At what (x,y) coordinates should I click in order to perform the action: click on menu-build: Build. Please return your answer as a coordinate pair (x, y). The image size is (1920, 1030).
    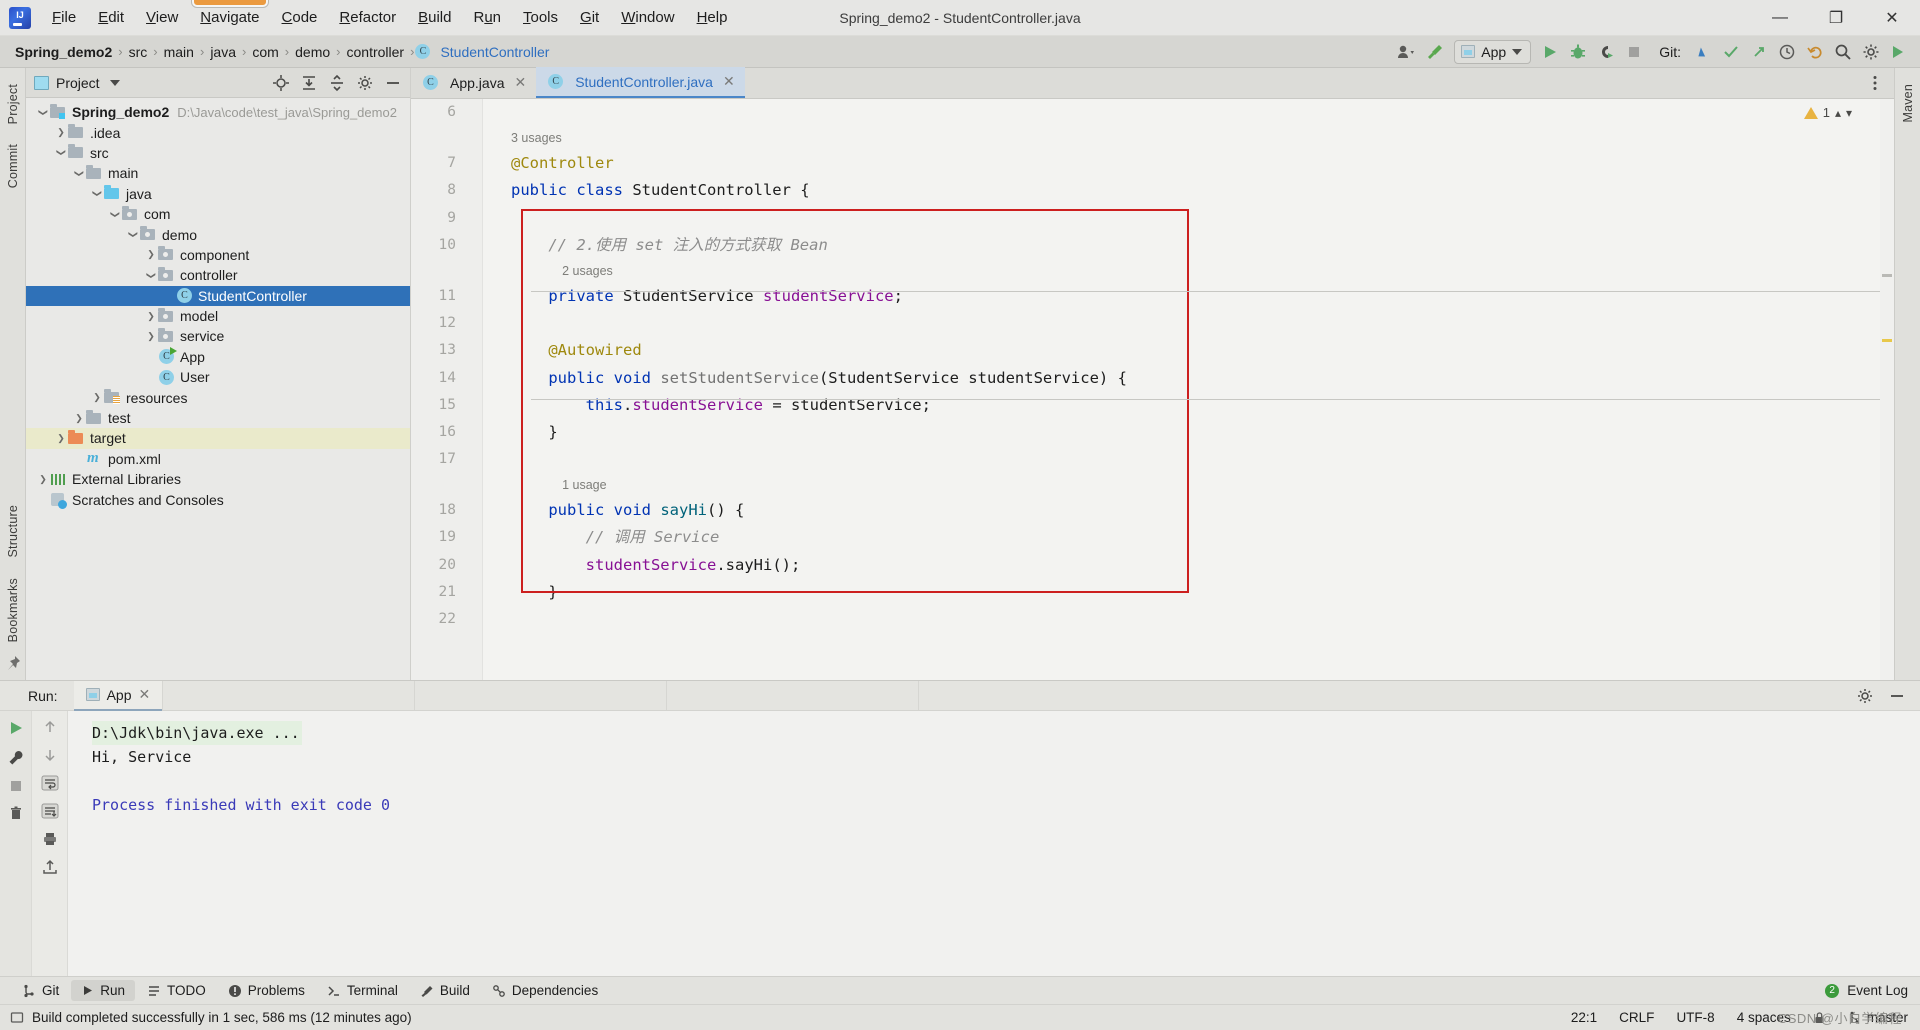
    Looking at the image, I should click on (434, 18).